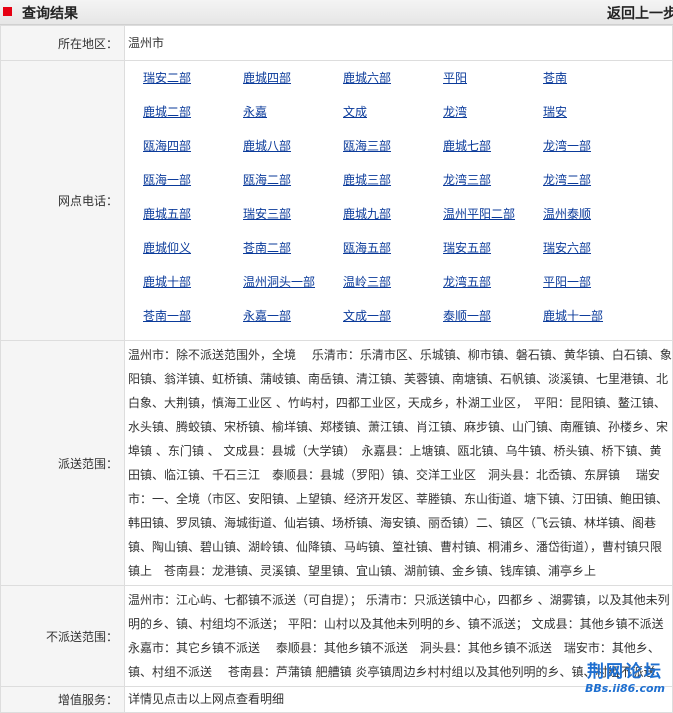 Image resolution: width=673 pixels, height=713 pixels. What do you see at coordinates (593, 289) in the screenshot?
I see `outlet-link: 平阳一部` at bounding box center [593, 289].